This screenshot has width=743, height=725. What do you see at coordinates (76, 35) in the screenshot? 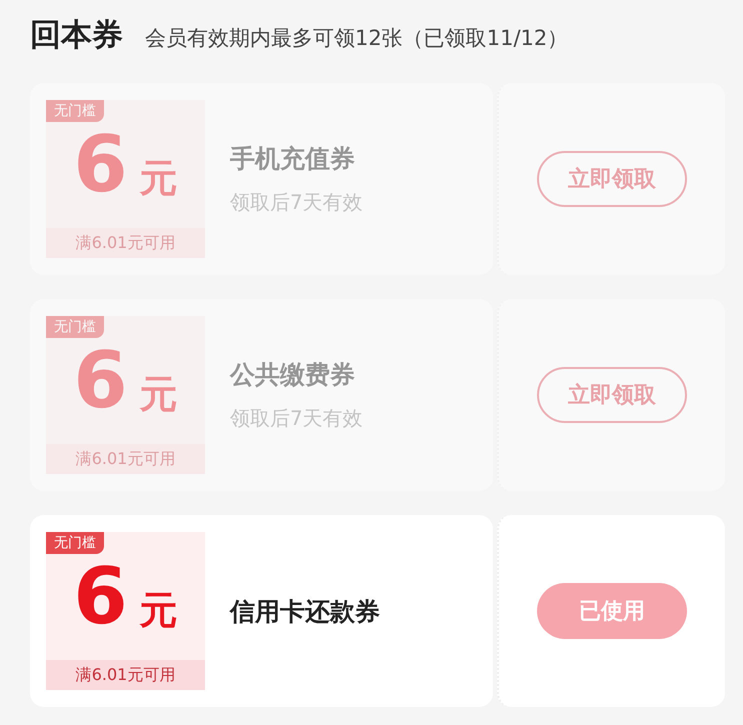
I see `section-title: 回本券` at bounding box center [76, 35].